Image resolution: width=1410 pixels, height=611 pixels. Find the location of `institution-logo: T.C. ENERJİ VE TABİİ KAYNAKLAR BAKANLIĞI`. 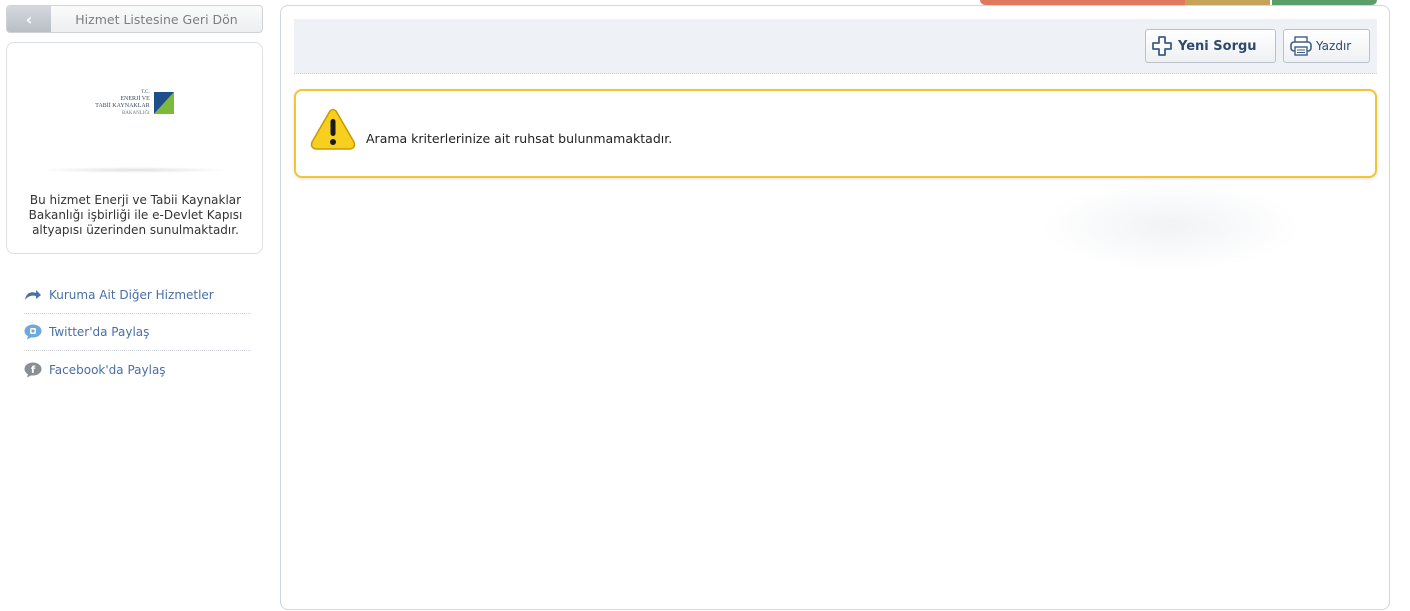

institution-logo: T.C. ENERJİ VE TABİİ KAYNAKLAR BAKANLIĞI is located at coordinates (134, 103).